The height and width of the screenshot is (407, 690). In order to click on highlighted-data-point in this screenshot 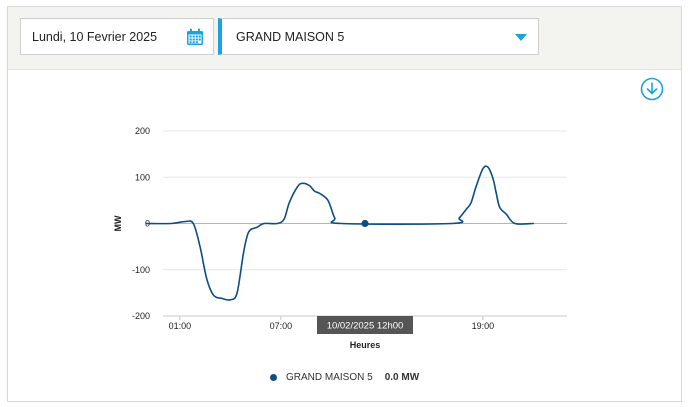, I will do `click(365, 223)`.